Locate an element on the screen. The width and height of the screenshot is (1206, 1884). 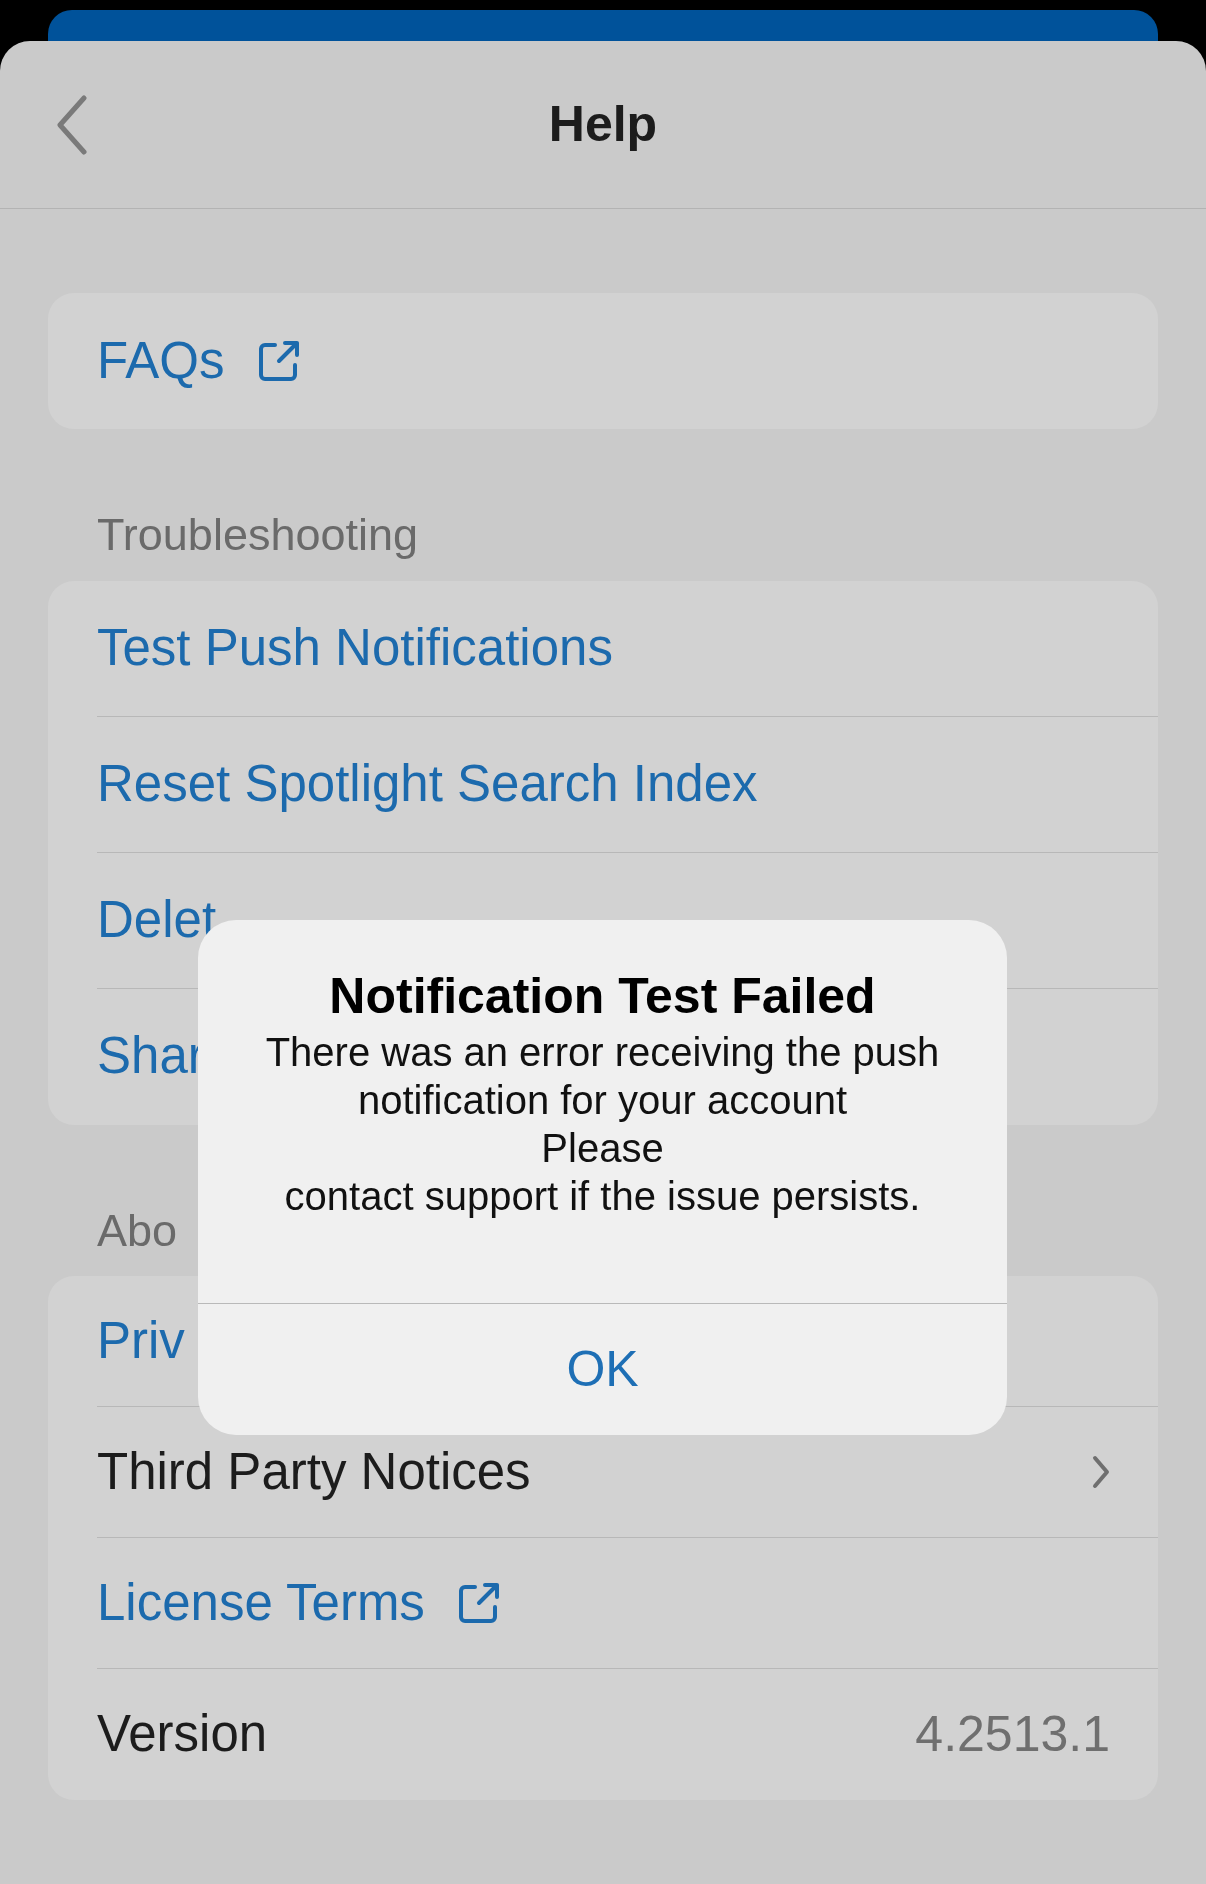
section-header: Troubleshooting is located at coordinates (257, 535).